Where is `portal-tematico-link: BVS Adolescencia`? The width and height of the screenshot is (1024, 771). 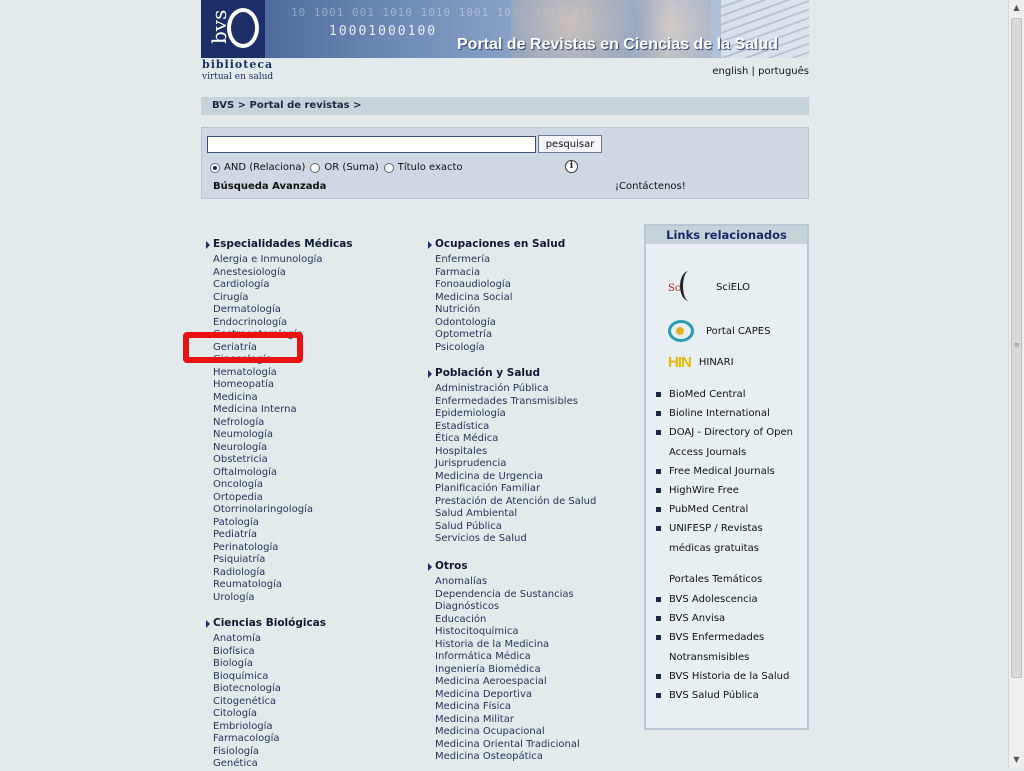
portal-tematico-link: BVS Adolescencia is located at coordinates (713, 599).